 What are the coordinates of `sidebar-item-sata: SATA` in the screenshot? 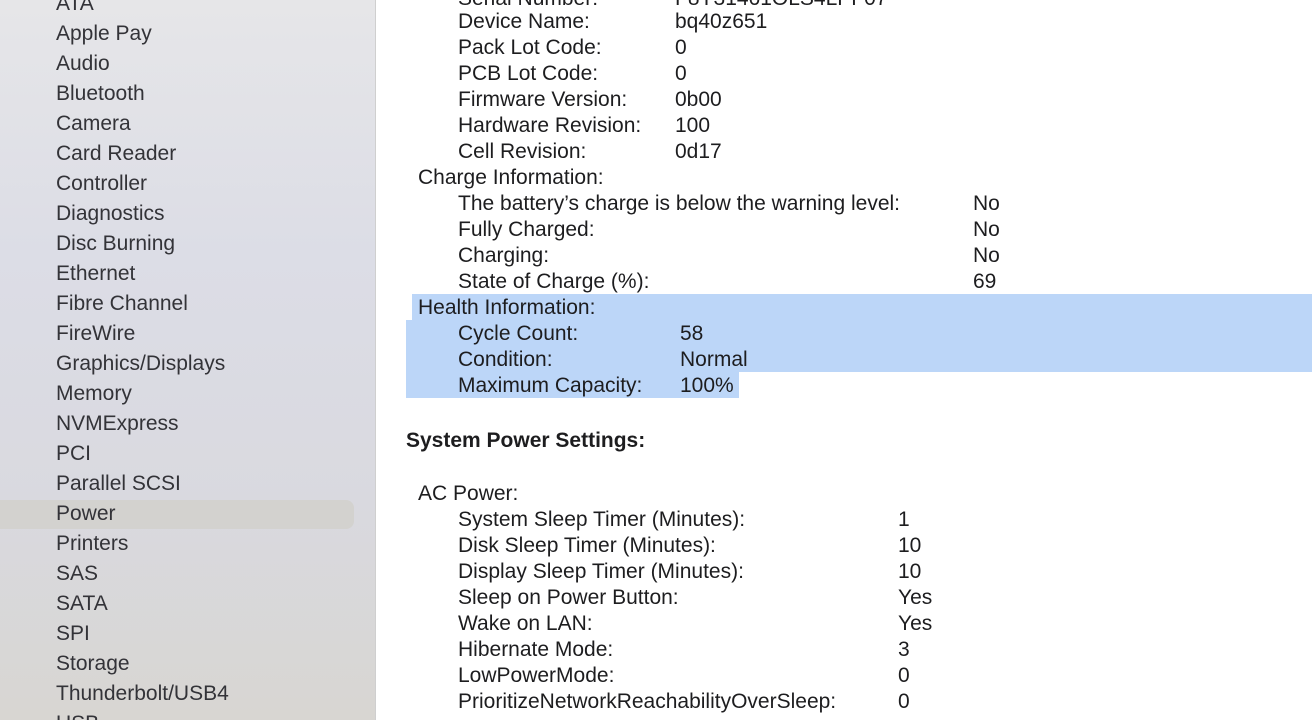 It's located at (187, 604).